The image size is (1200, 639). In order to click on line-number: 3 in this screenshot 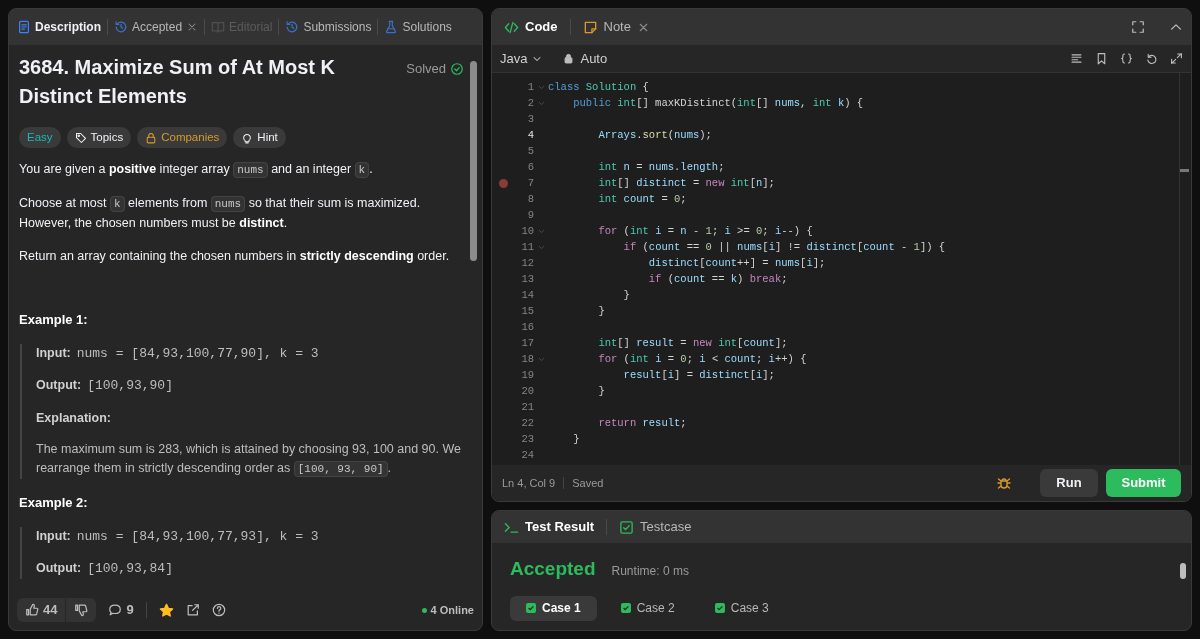, I will do `click(530, 119)`.